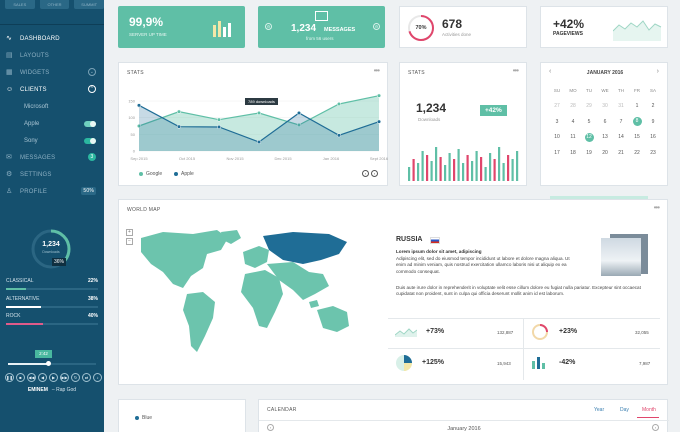  What do you see at coordinates (52, 363) in the screenshot?
I see `player-progress` at bounding box center [52, 363].